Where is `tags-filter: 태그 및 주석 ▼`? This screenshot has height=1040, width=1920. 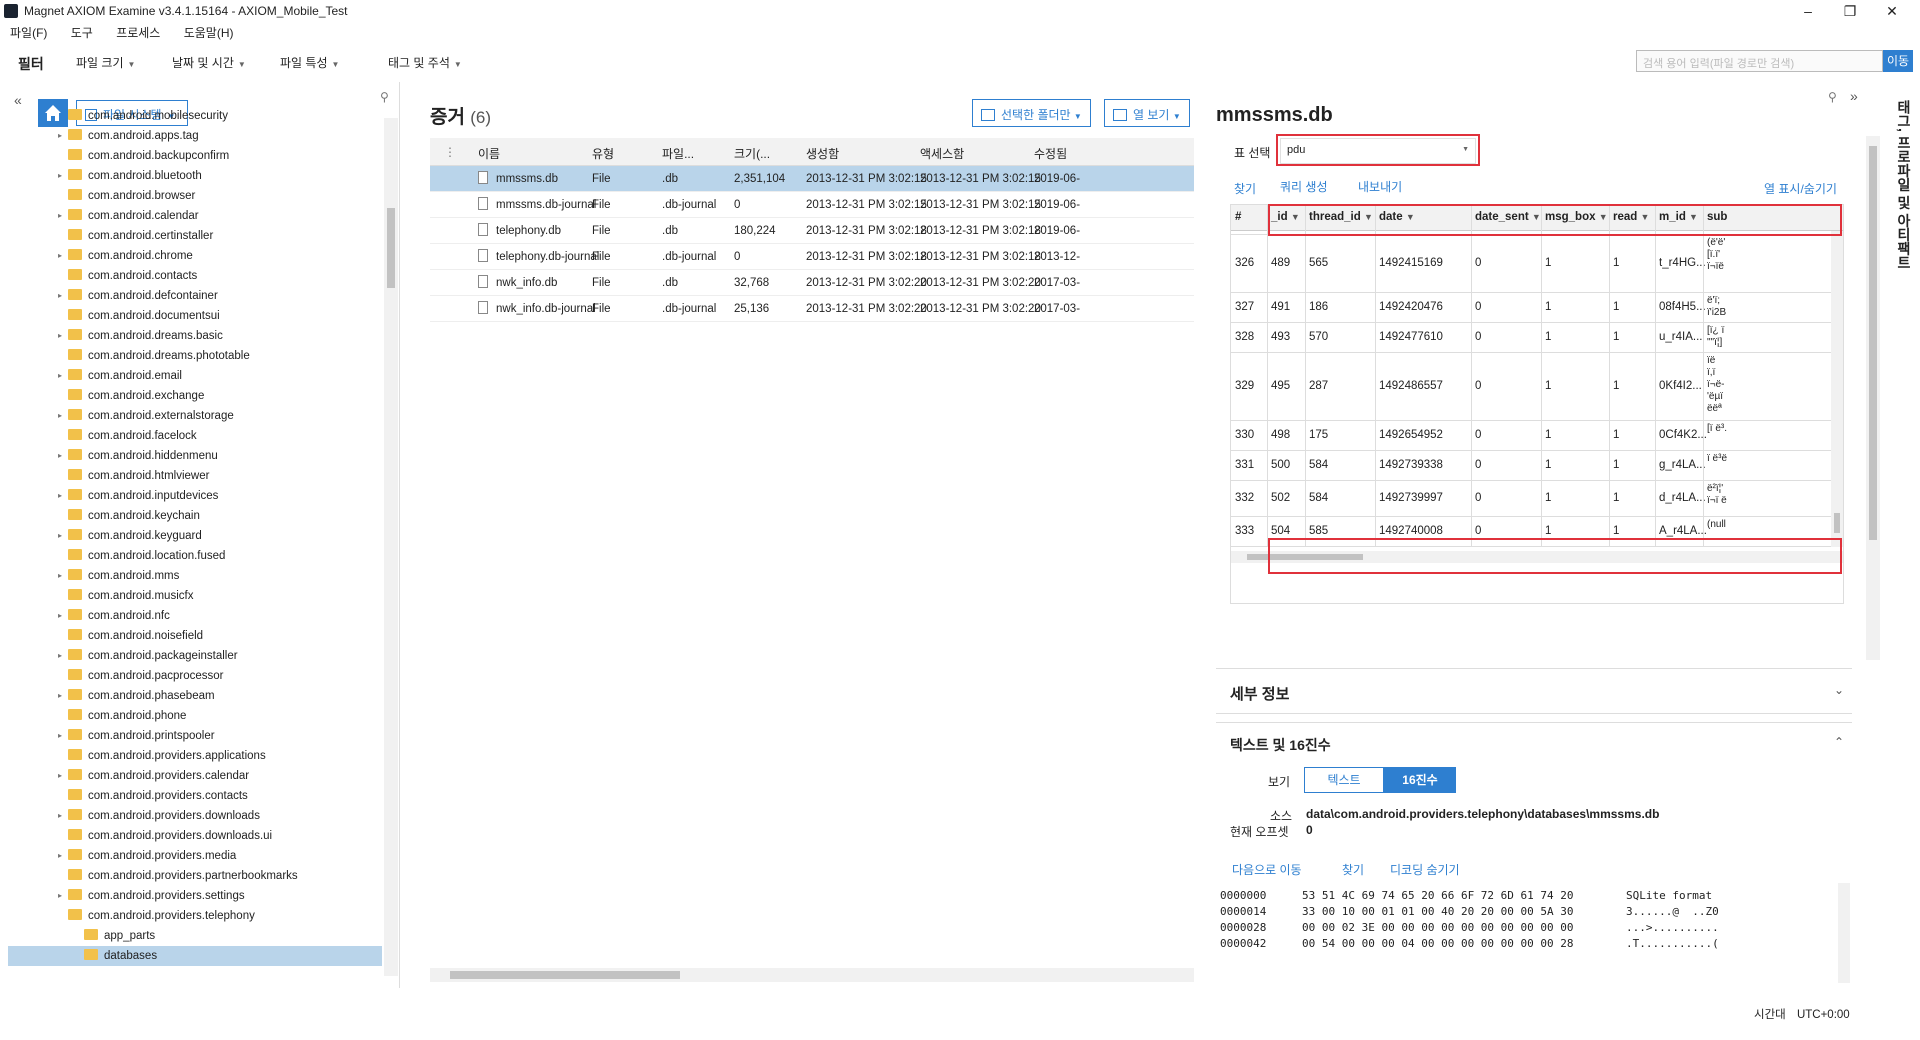
tags-filter: 태그 및 주석 ▼ is located at coordinates (425, 62).